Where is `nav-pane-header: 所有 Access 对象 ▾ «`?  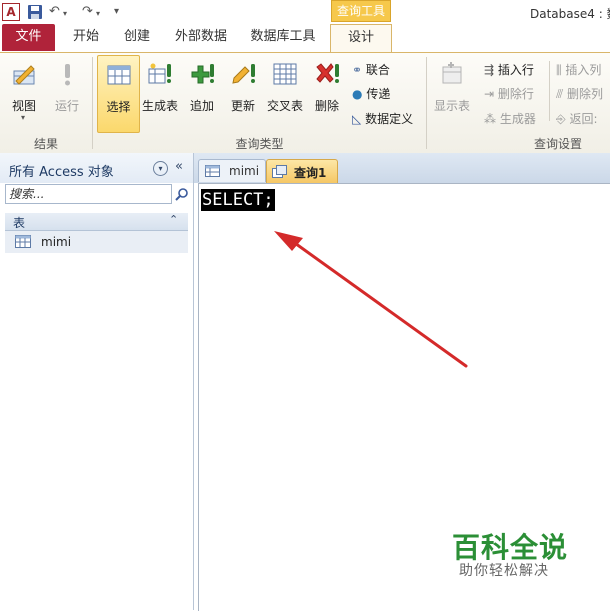 nav-pane-header: 所有 Access 对象 ▾ « is located at coordinates (96, 168).